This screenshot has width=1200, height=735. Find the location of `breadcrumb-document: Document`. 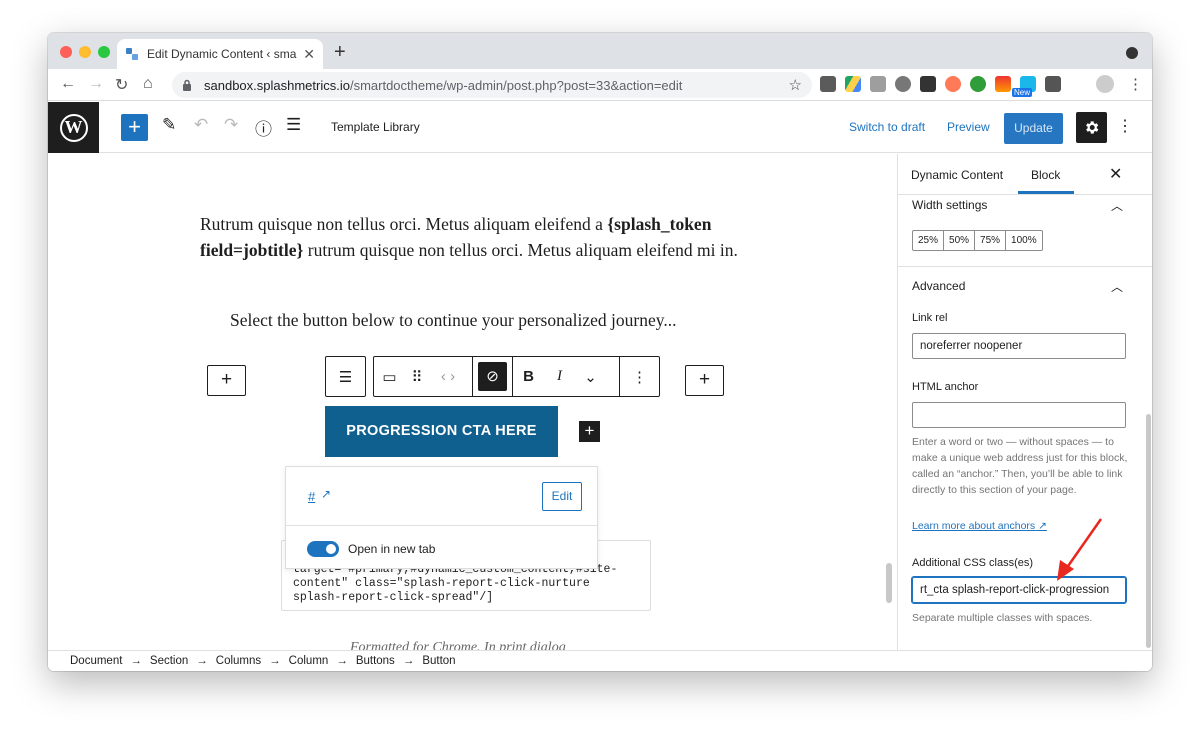

breadcrumb-document: Document is located at coordinates (96, 661).